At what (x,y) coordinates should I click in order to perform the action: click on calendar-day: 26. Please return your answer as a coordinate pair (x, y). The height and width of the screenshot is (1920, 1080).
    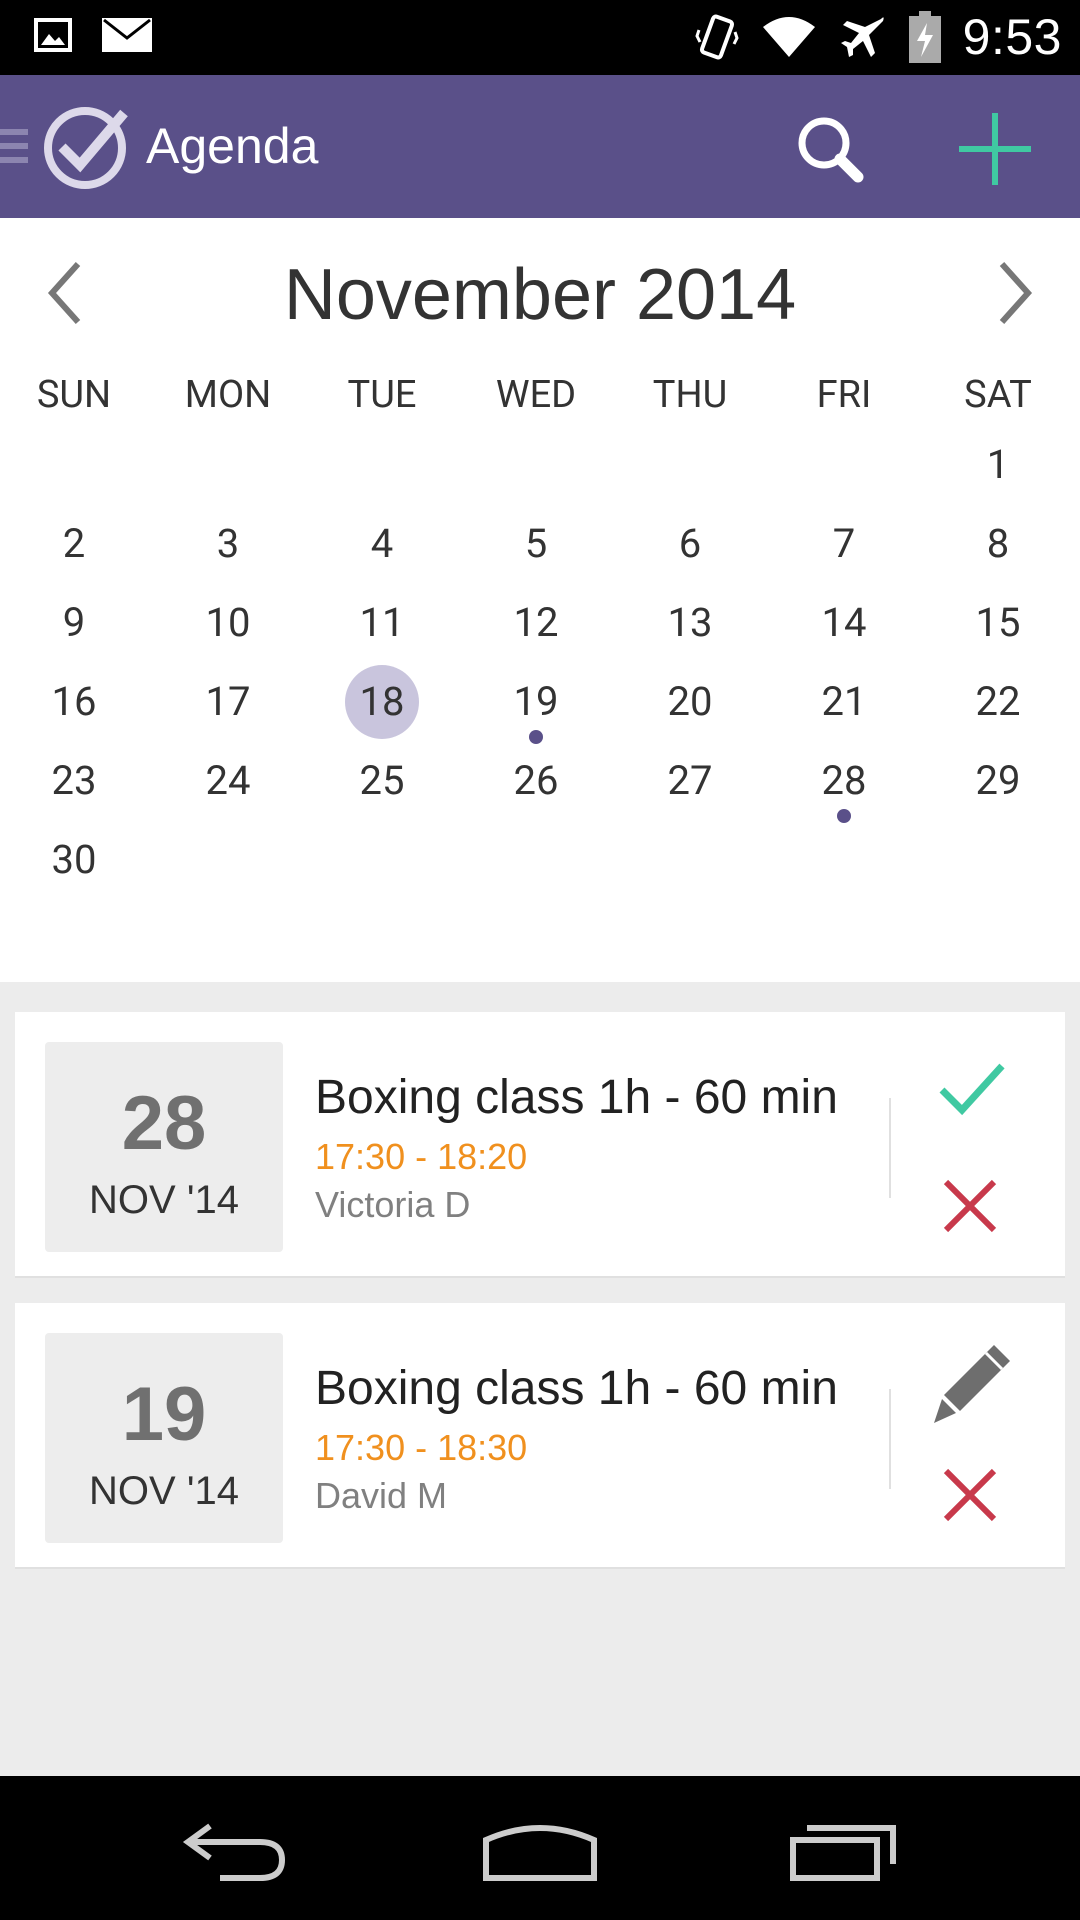
    Looking at the image, I should click on (536, 781).